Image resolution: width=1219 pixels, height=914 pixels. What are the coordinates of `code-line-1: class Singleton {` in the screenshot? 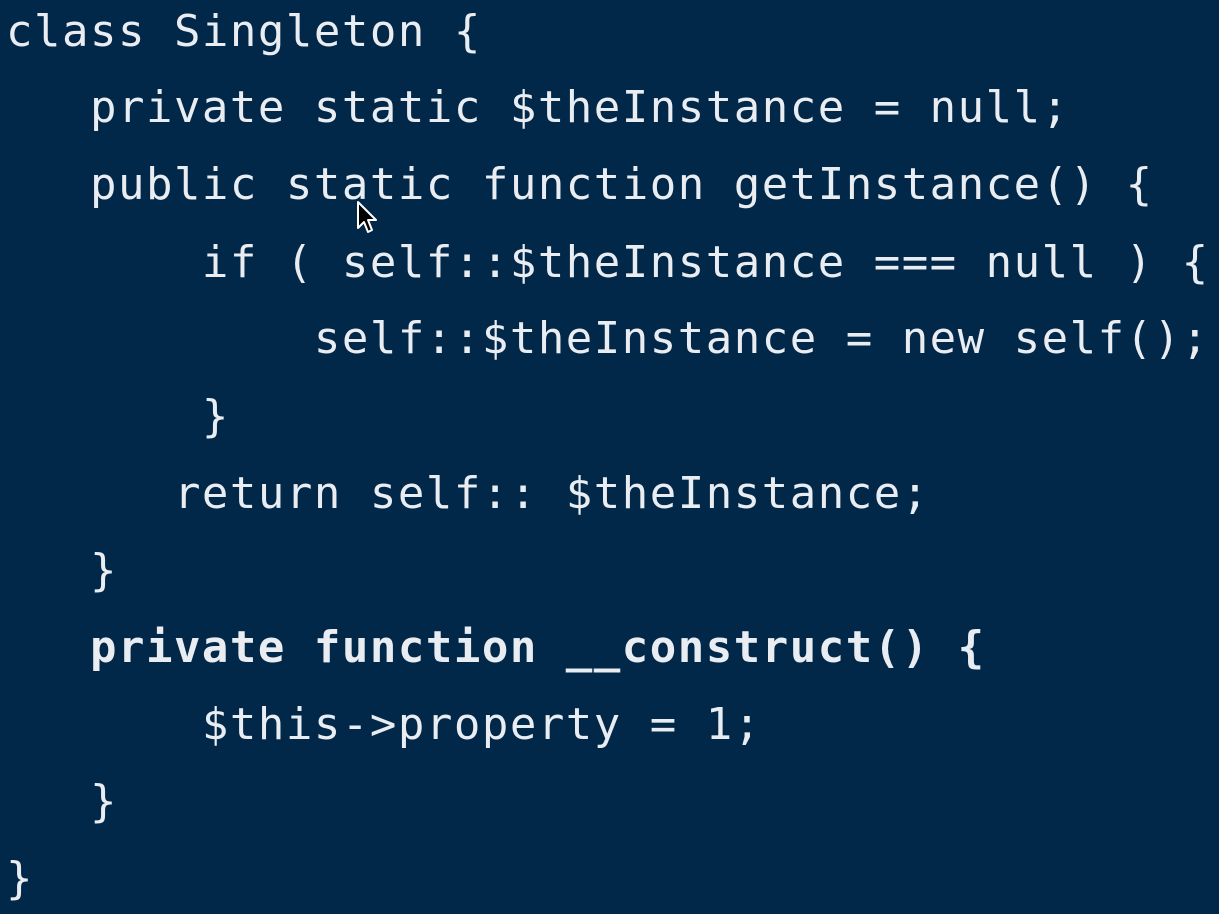 It's located at (244, 31).